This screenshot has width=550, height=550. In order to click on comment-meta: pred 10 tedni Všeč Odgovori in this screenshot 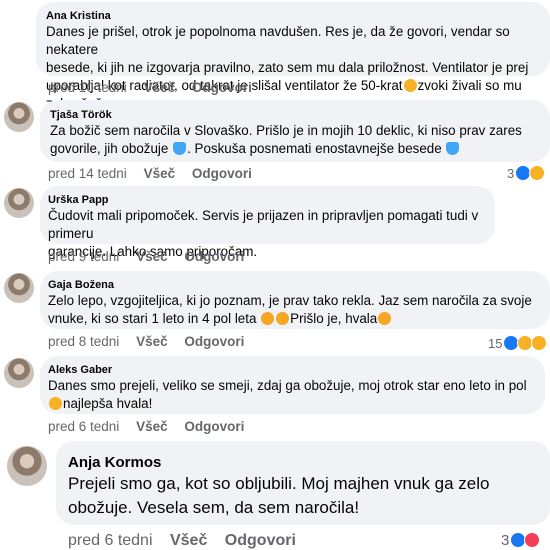, I will do `click(156, 87)`.